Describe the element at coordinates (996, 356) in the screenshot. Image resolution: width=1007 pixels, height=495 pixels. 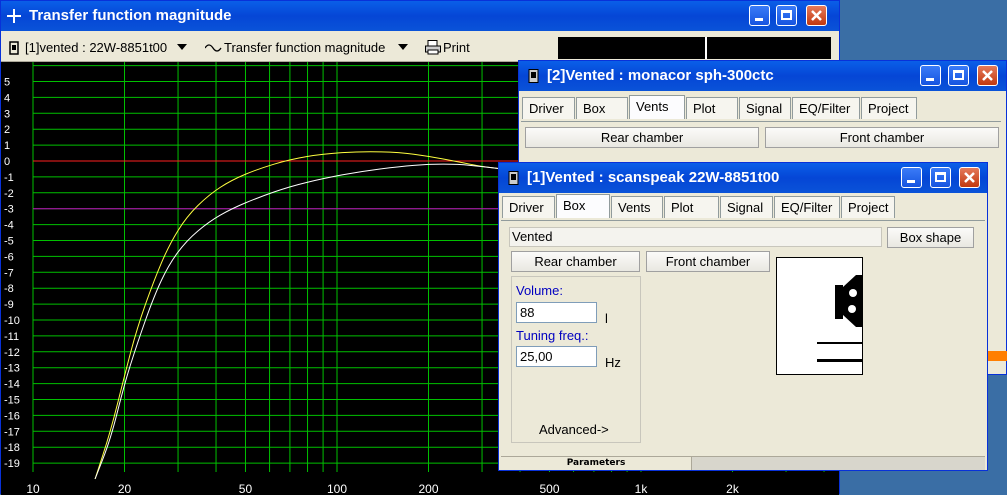
I see `window2-strip` at that location.